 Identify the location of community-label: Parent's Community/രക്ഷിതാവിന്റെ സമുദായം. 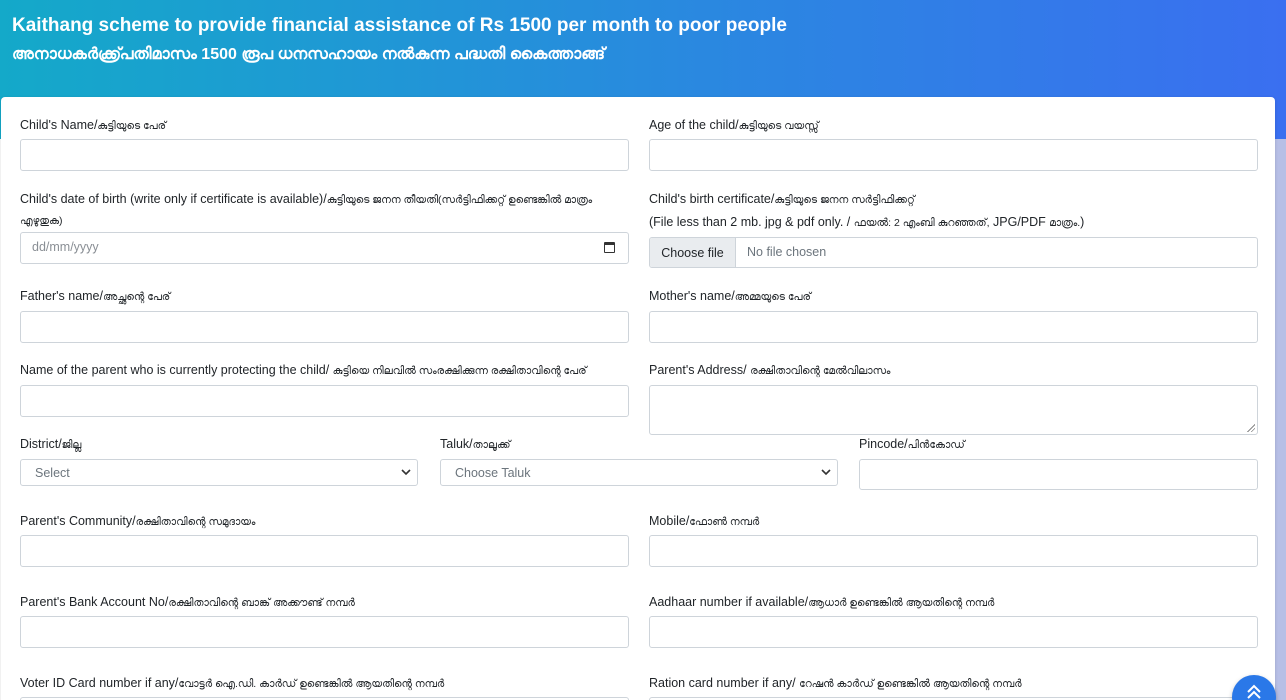
(138, 521).